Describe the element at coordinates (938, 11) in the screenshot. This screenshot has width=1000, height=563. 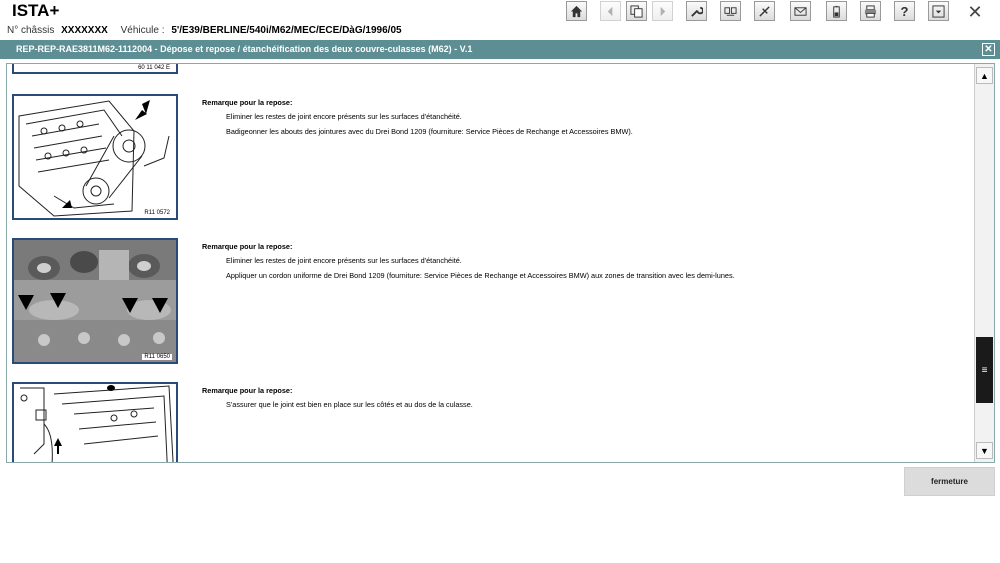
I see `menu-icon` at that location.